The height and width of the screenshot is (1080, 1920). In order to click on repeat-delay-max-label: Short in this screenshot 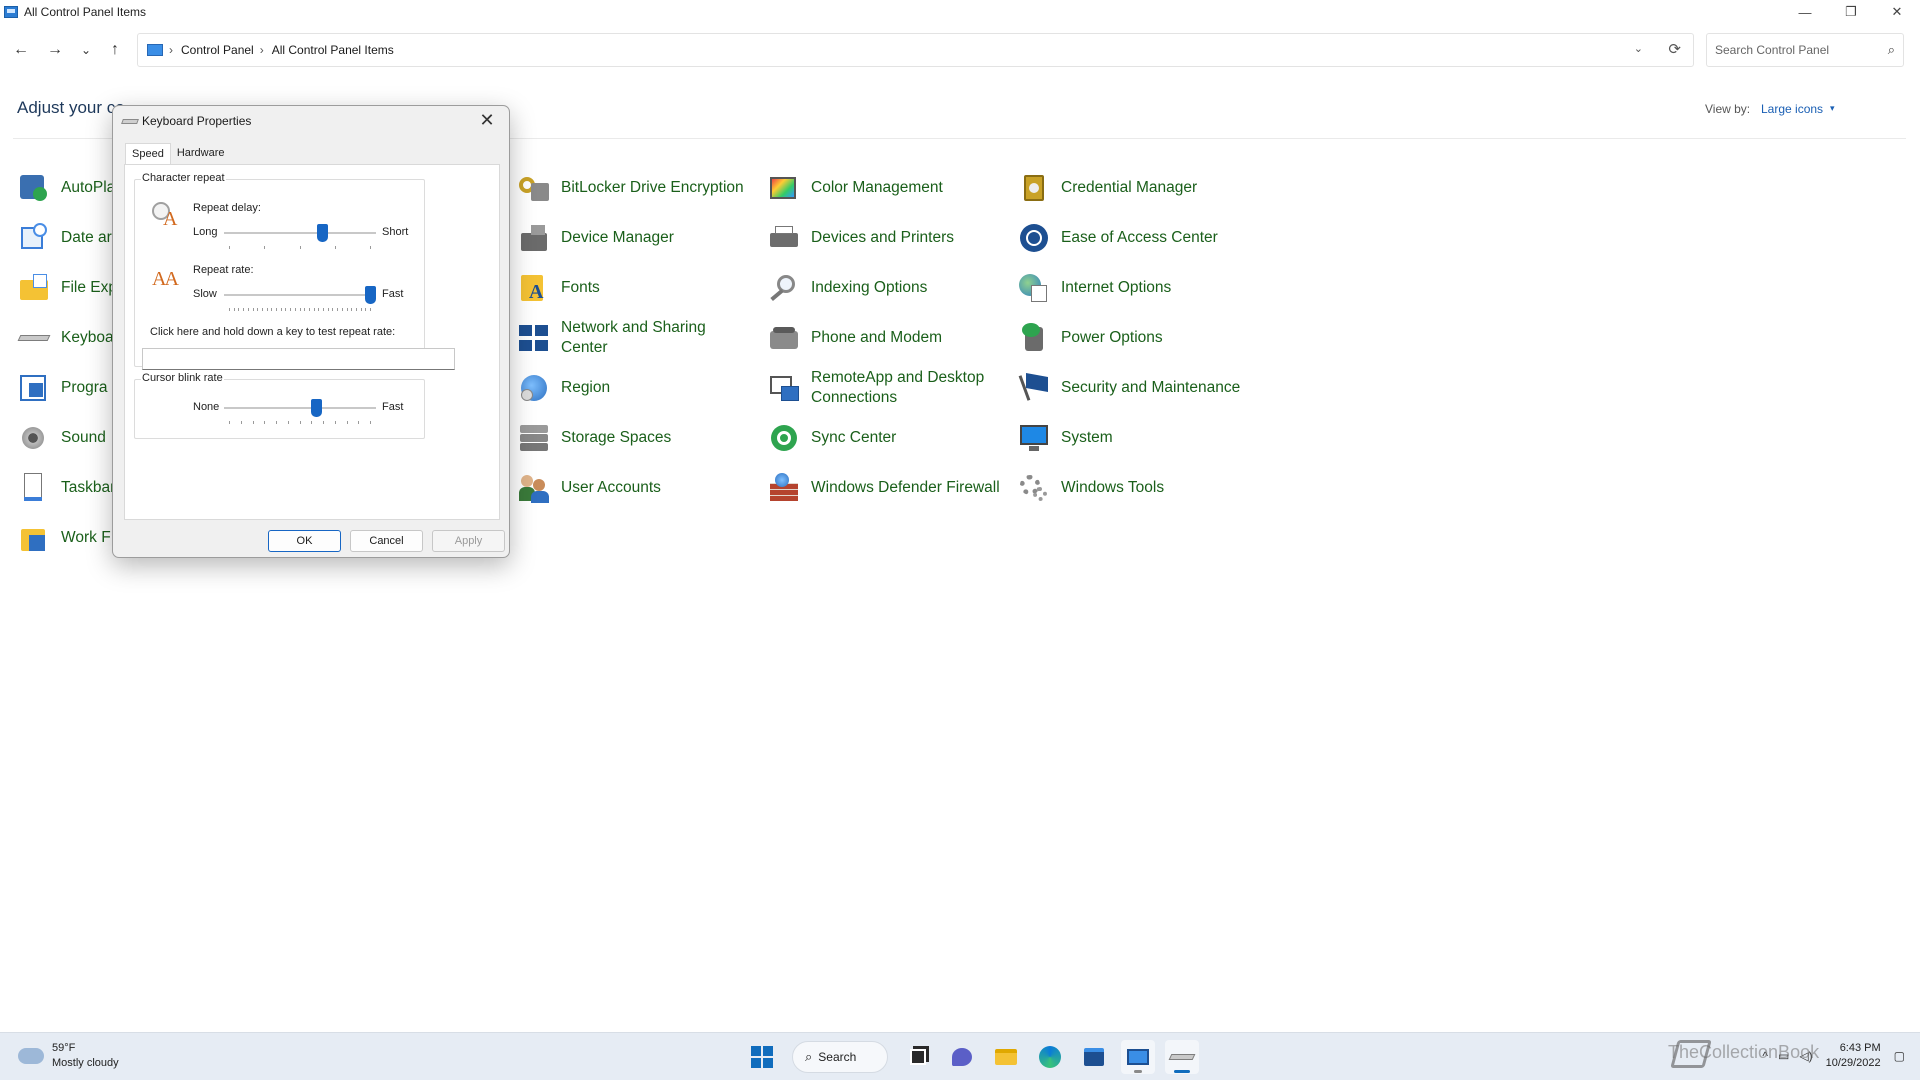, I will do `click(395, 232)`.